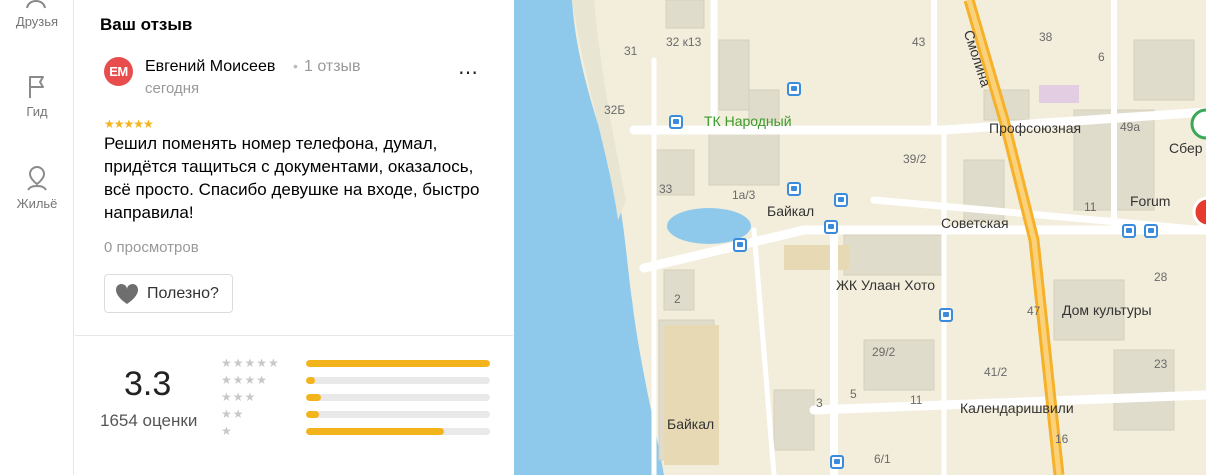 This screenshot has height=475, width=1206. What do you see at coordinates (149, 420) in the screenshot?
I see `rating-count: 1654 оценки` at bounding box center [149, 420].